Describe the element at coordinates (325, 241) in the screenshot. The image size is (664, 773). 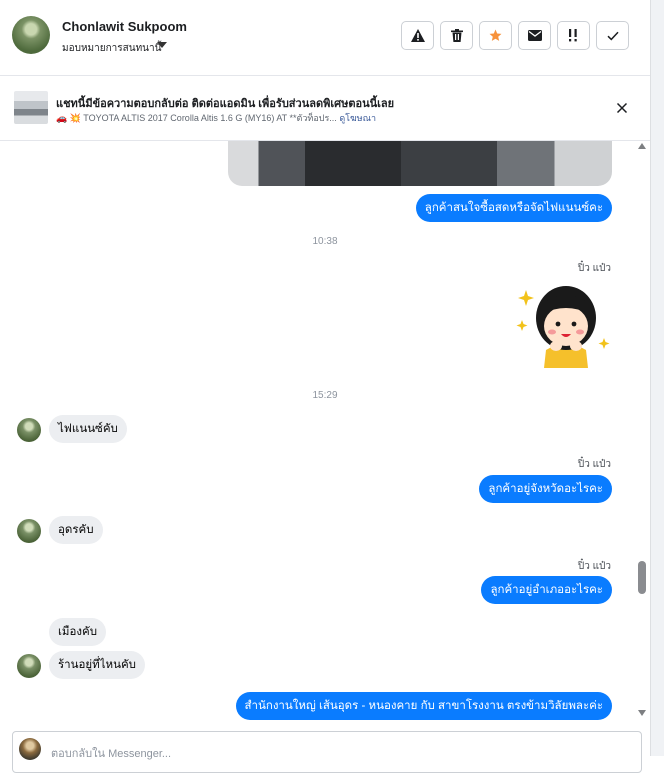
I see `timestamp: 10:38` at that location.